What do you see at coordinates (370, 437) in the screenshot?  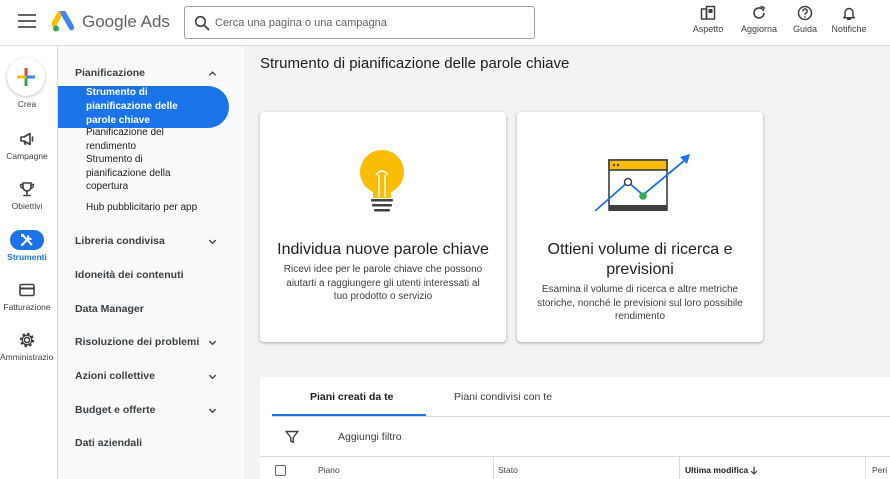 I see `add-filter-button: Aggiungi filtro` at bounding box center [370, 437].